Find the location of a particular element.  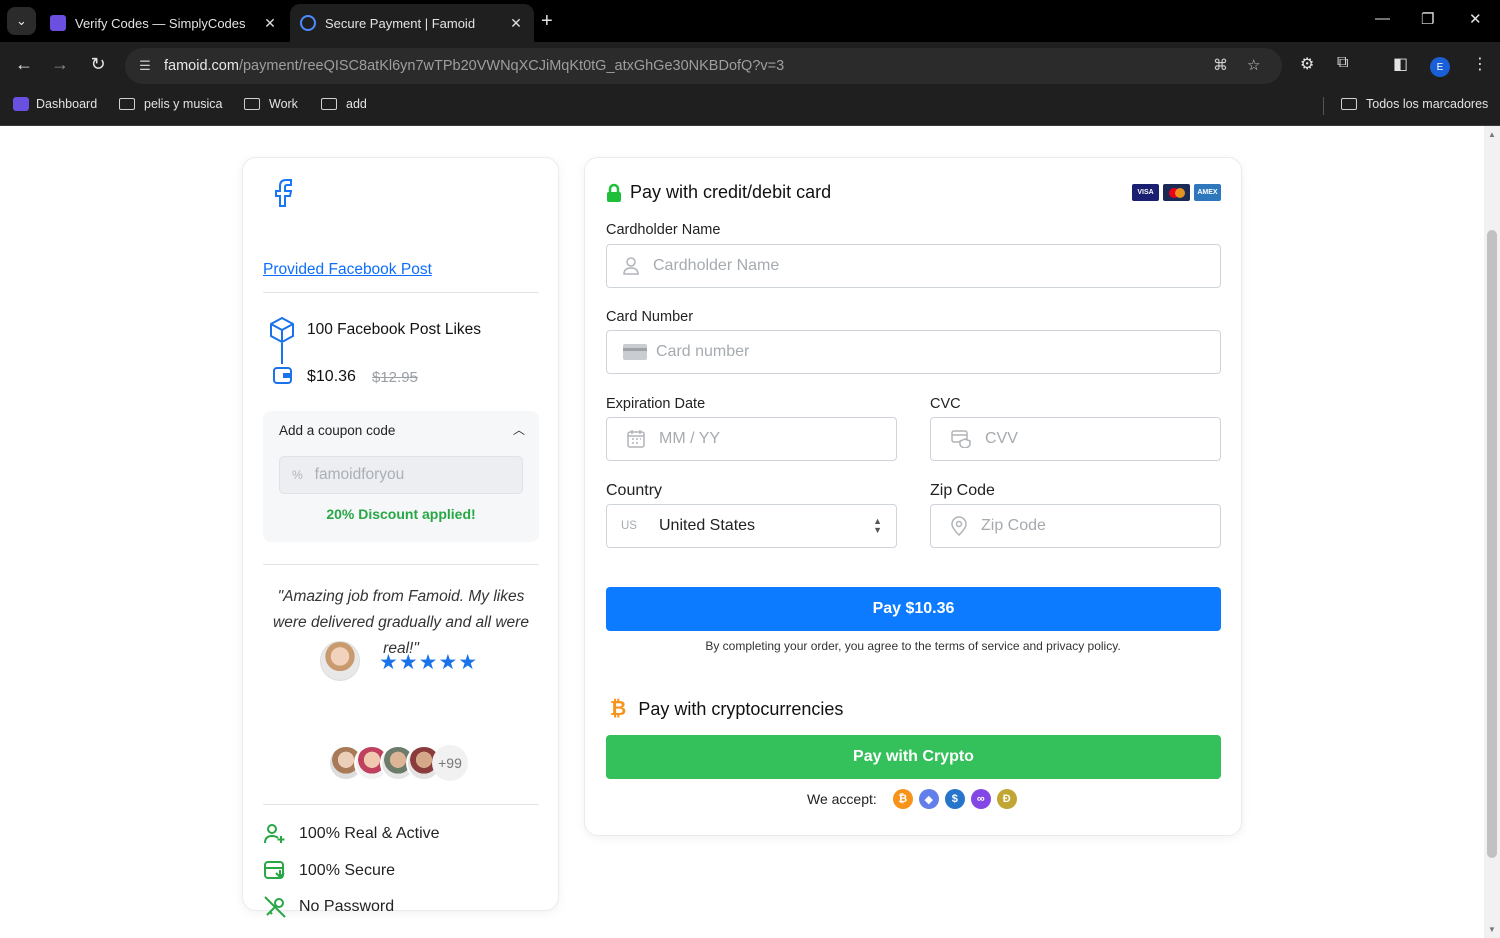

bookmark-folder-pelis: pelis y musica is located at coordinates (171, 104).